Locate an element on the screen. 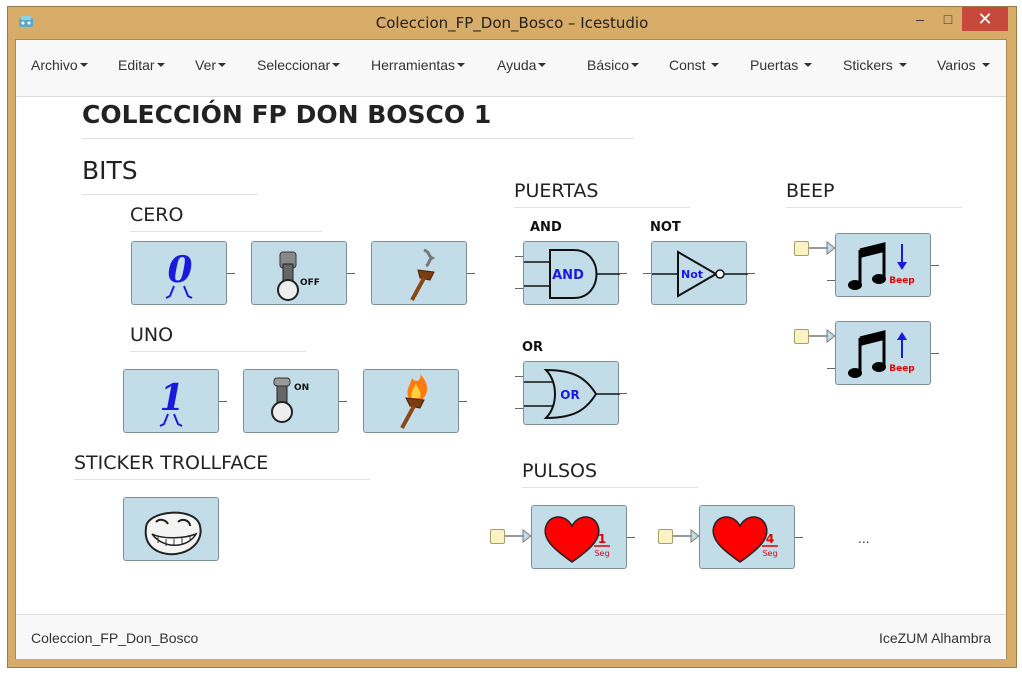 This screenshot has height=677, width=1022. menu-herramientas: Herramientas is located at coordinates (418, 65).